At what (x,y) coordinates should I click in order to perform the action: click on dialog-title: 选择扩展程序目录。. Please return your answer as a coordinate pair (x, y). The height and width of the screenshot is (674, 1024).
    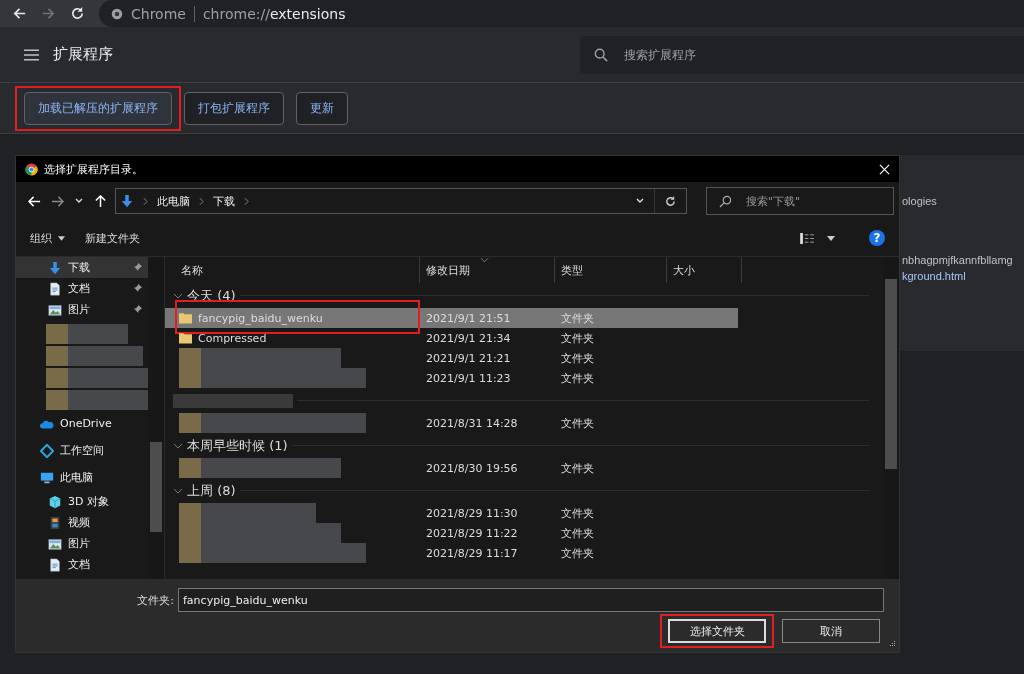
    Looking at the image, I should click on (94, 169).